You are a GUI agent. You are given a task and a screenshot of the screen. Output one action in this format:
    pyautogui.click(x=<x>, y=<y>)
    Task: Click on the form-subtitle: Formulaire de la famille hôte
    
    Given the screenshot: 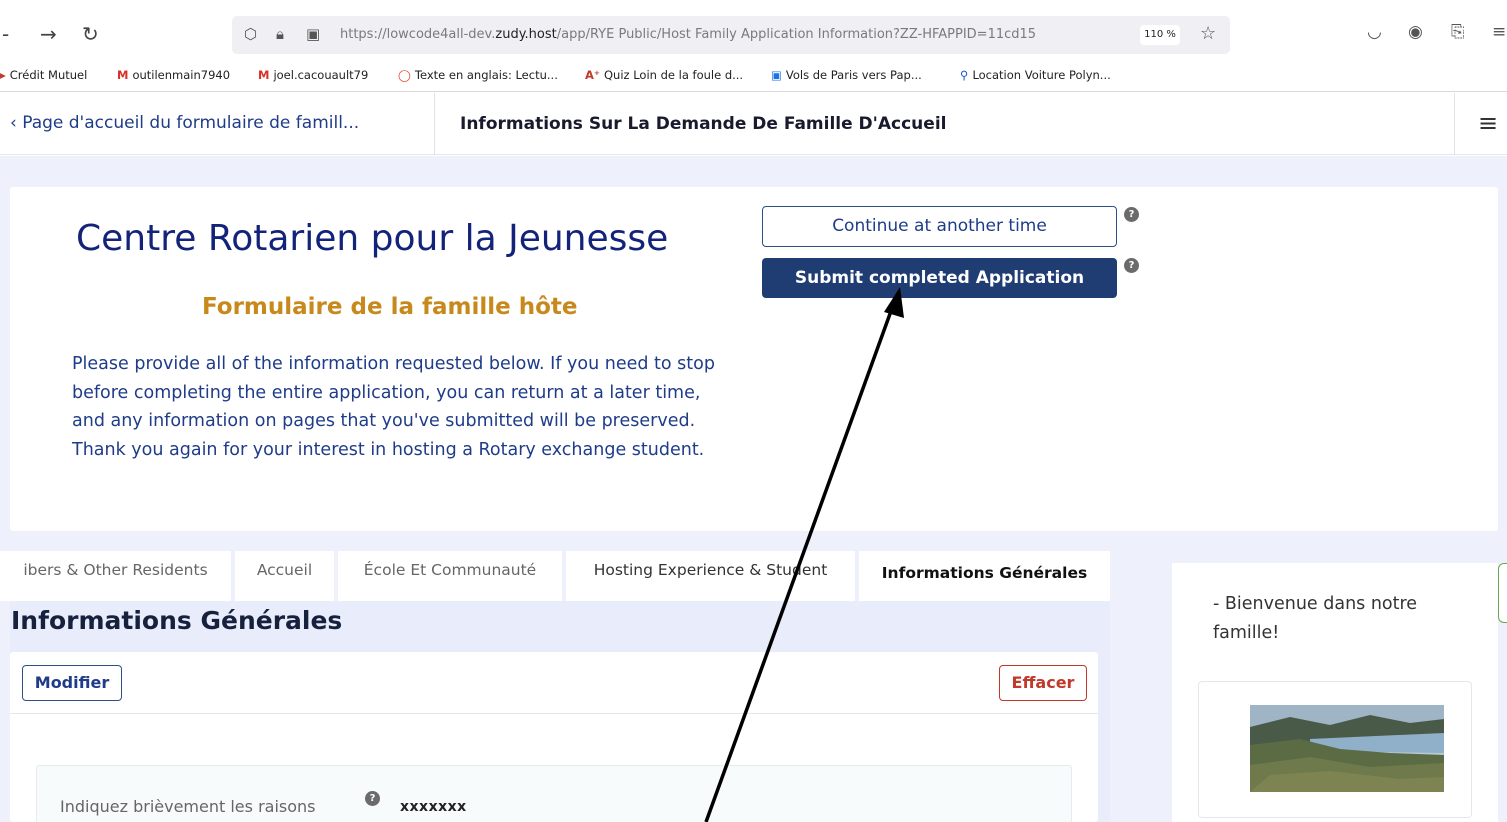 What is the action you would take?
    pyautogui.click(x=390, y=307)
    